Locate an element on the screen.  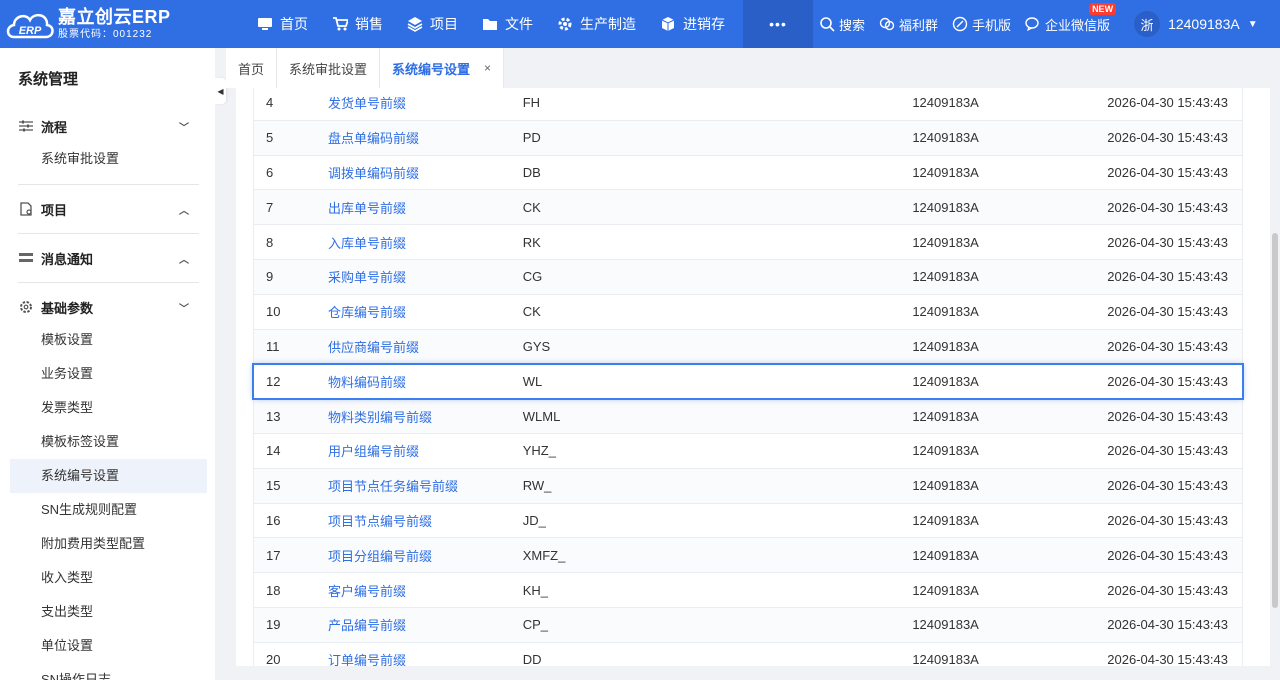
sidebar-item-sn-log: SN操作日志 is located at coordinates (108, 671).